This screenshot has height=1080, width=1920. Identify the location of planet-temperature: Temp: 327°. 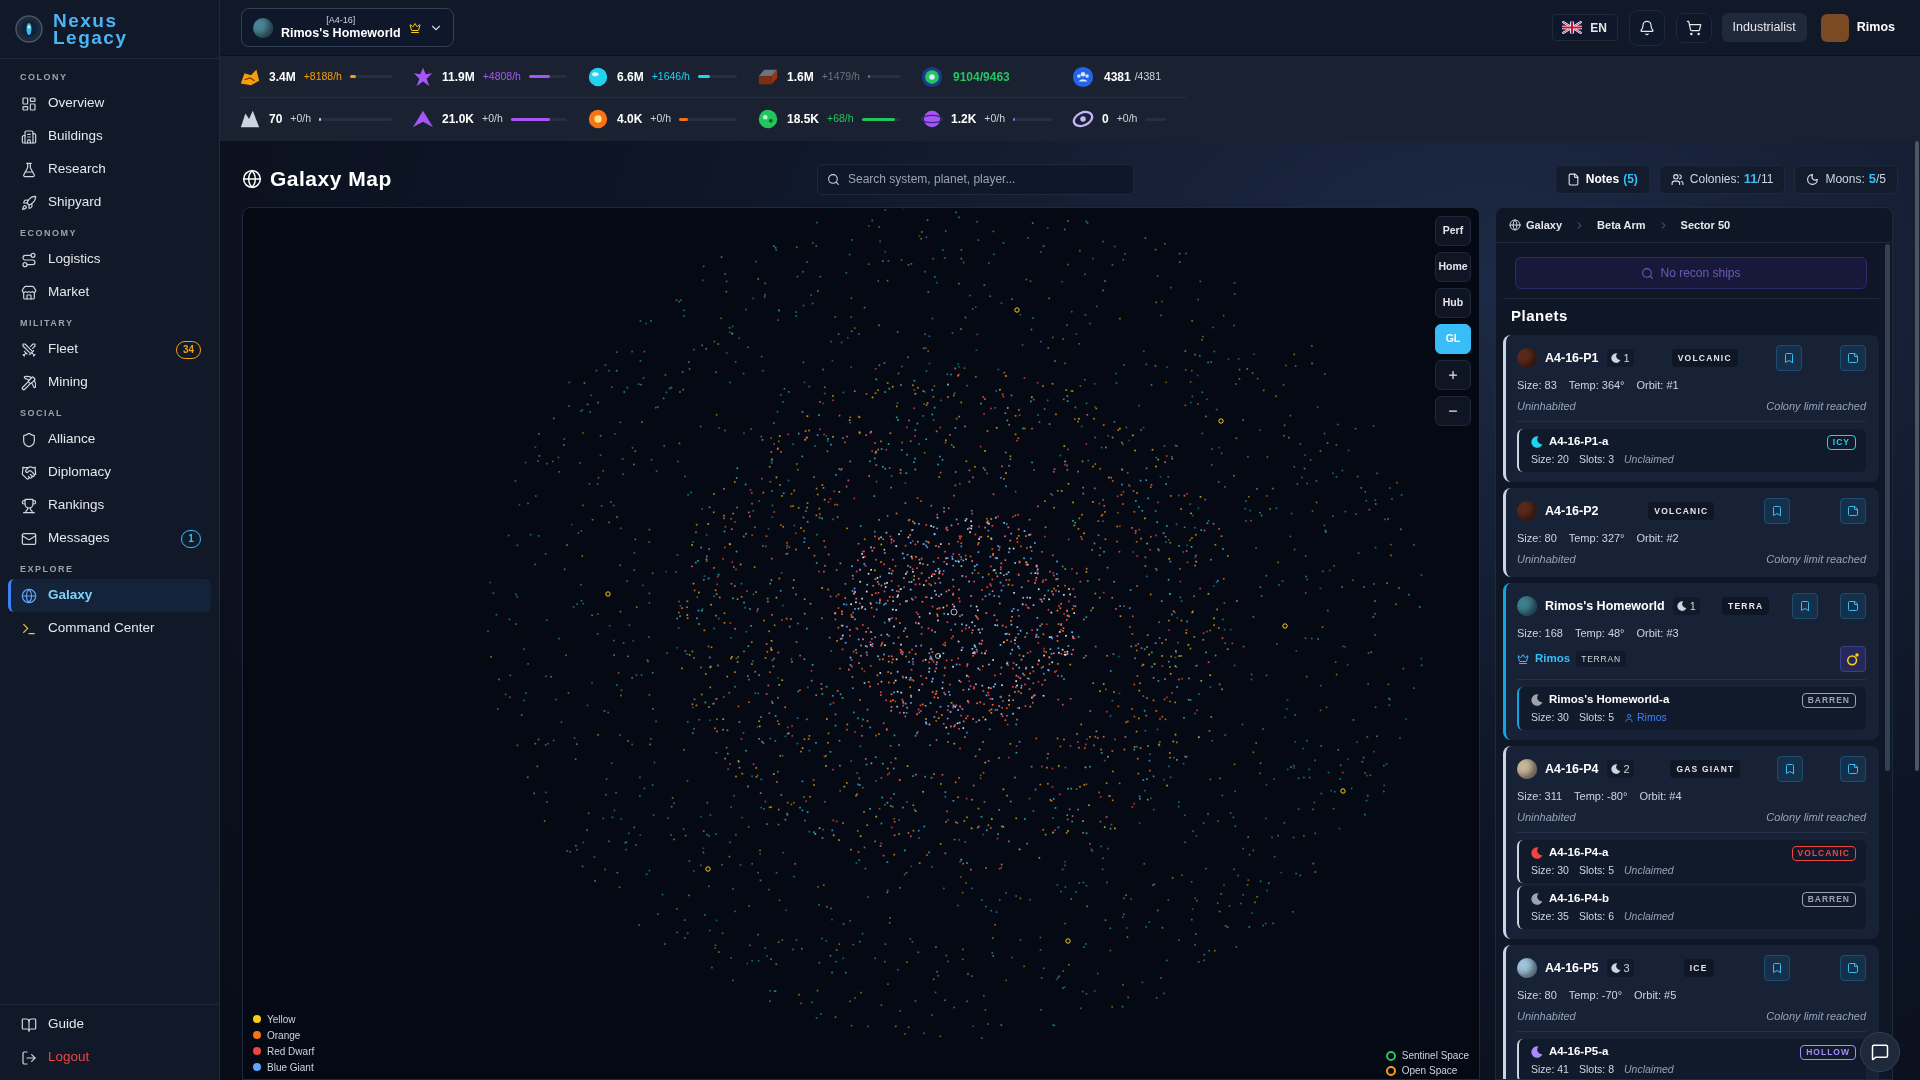
(1596, 538).